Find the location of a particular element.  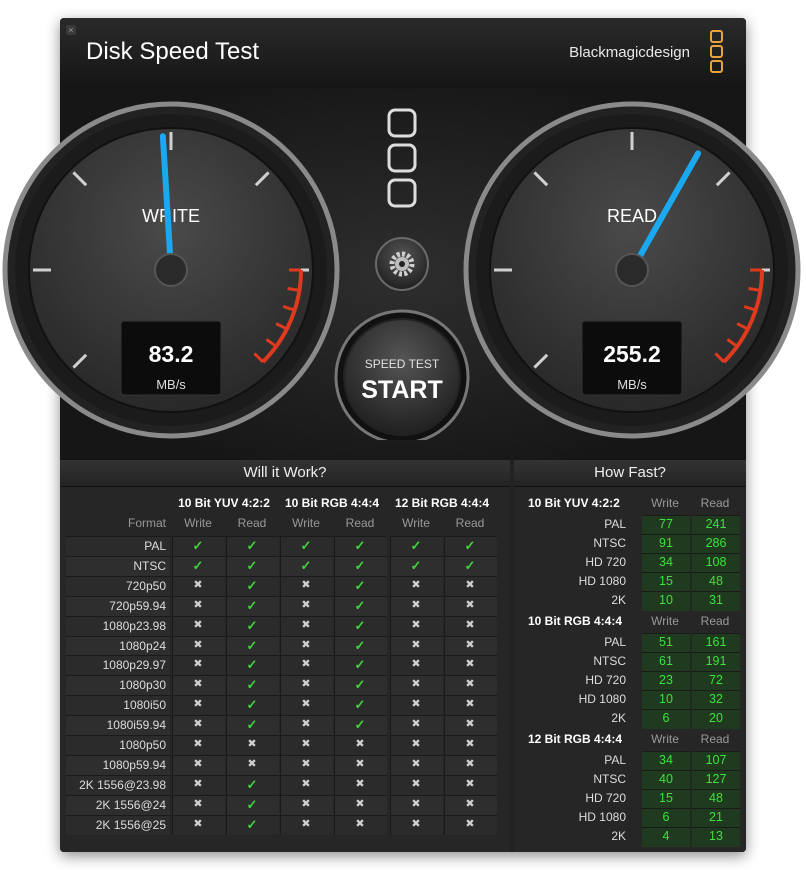

format-label: 720p59.94 is located at coordinates (137, 605).